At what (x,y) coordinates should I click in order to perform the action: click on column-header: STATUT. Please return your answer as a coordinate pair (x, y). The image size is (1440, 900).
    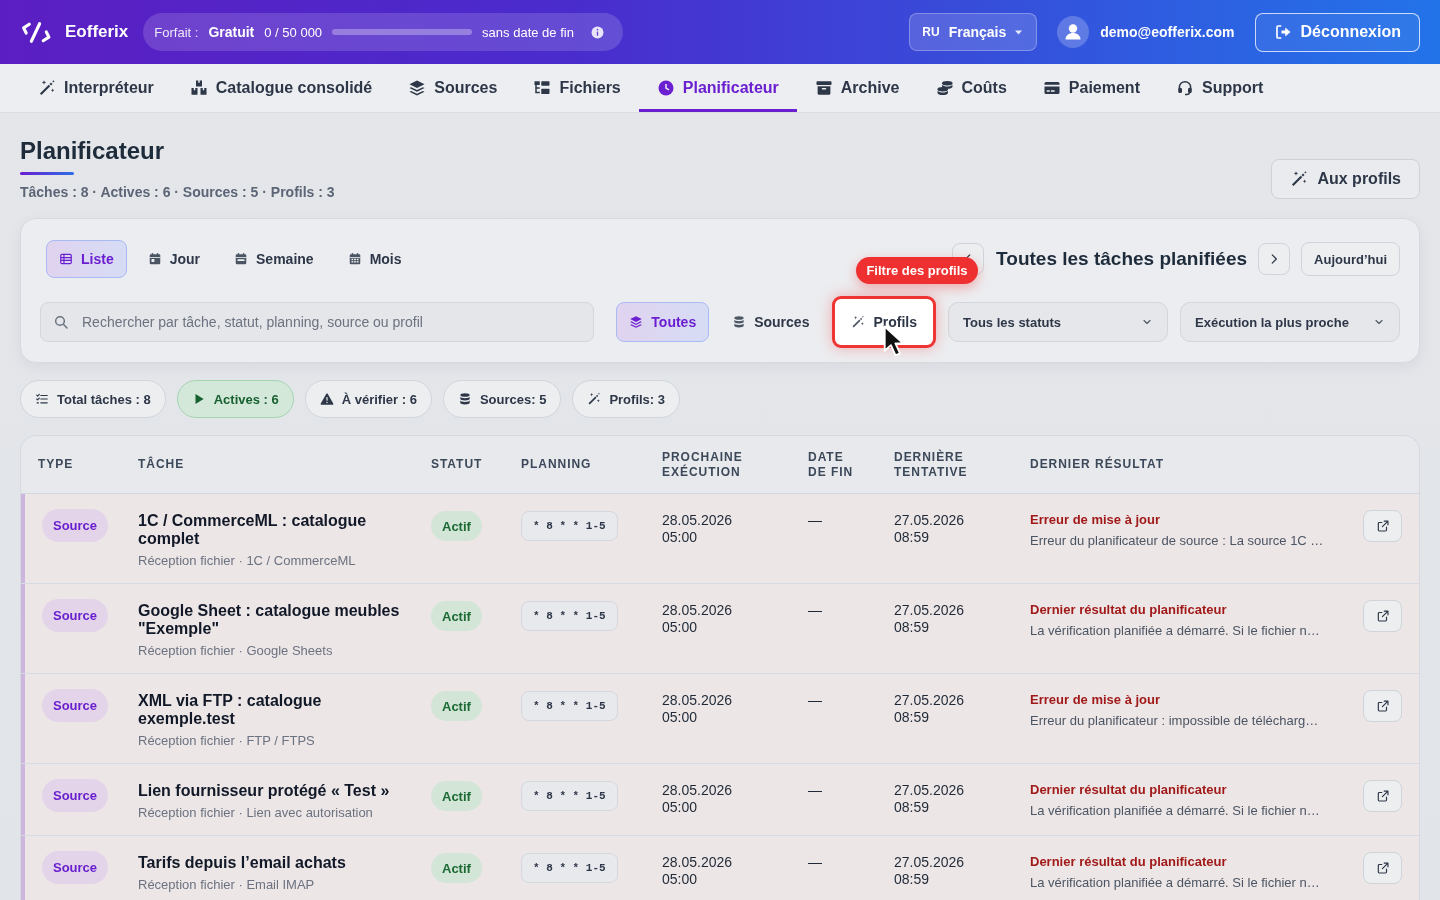
    Looking at the image, I should click on (457, 464).